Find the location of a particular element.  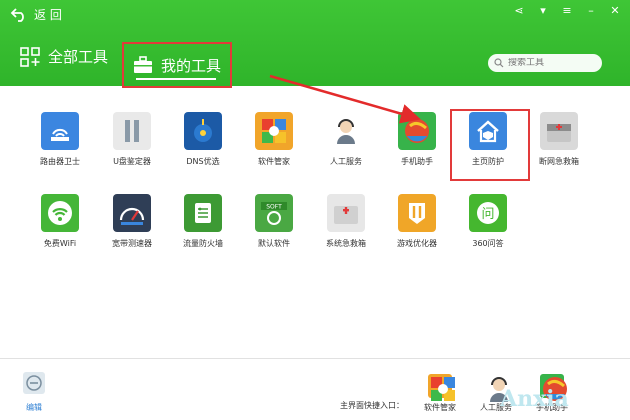

quick-entry-label-text: 软件管家 is located at coordinates (440, 407).